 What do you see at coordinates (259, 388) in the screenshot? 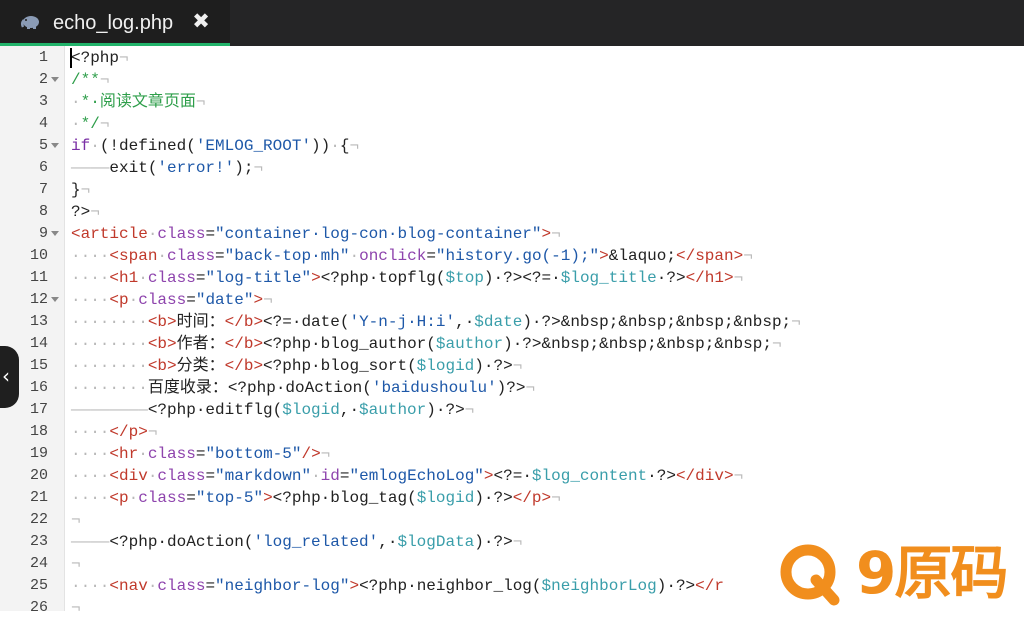
I see `code-token: 百度收录：<?php·doAction(` at bounding box center [259, 388].